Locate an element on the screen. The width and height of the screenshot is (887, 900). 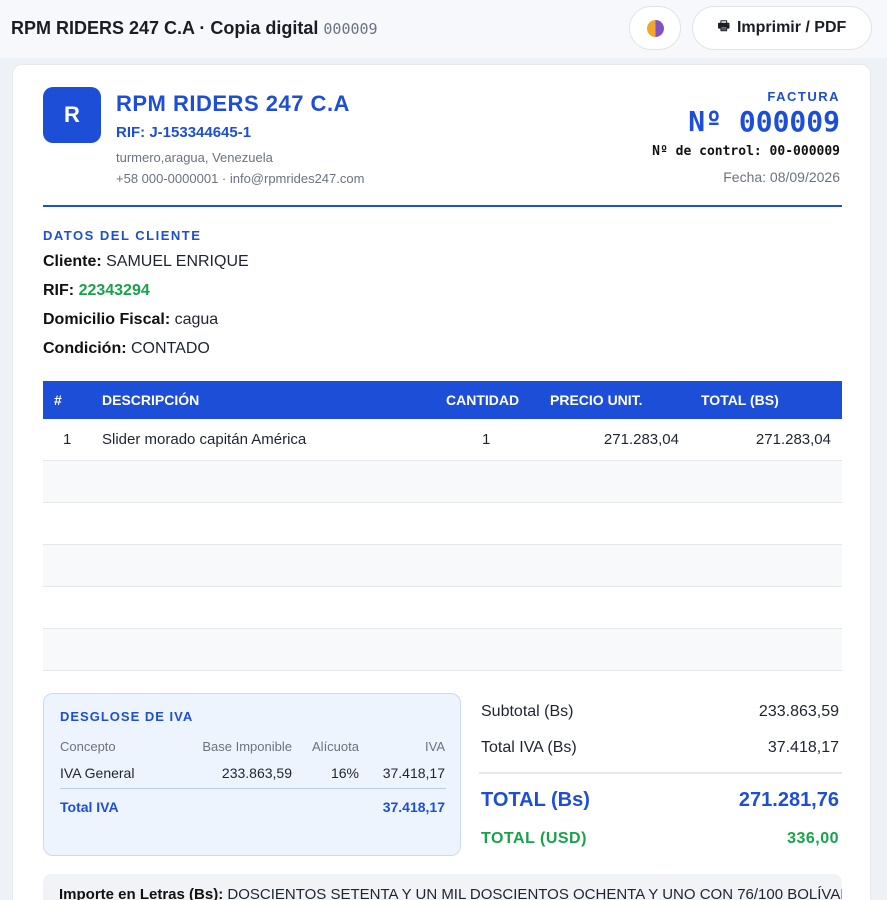
iva-total-label: Total IVA is located at coordinates (89, 807).